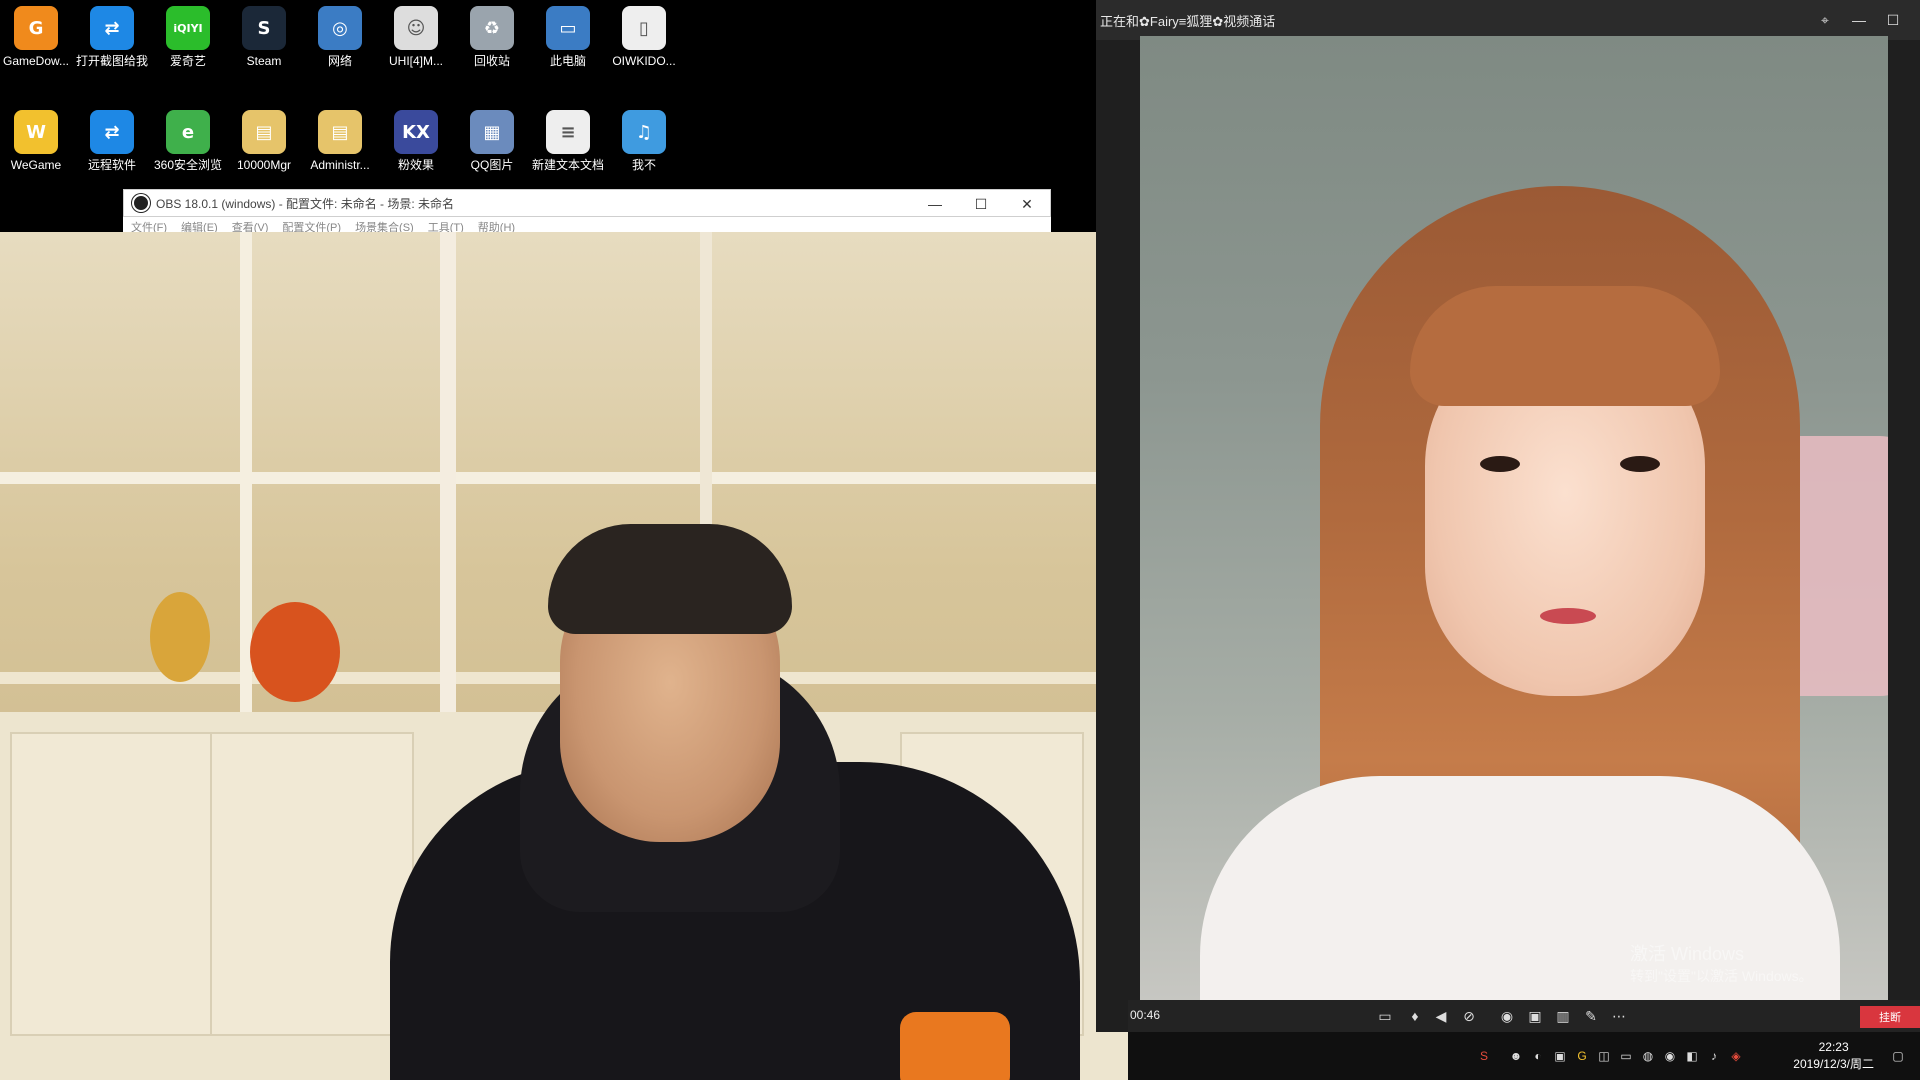 The height and width of the screenshot is (1080, 1920). I want to click on desktop-icon-r1-2: iQIYI 爱奇艺, so click(188, 34).